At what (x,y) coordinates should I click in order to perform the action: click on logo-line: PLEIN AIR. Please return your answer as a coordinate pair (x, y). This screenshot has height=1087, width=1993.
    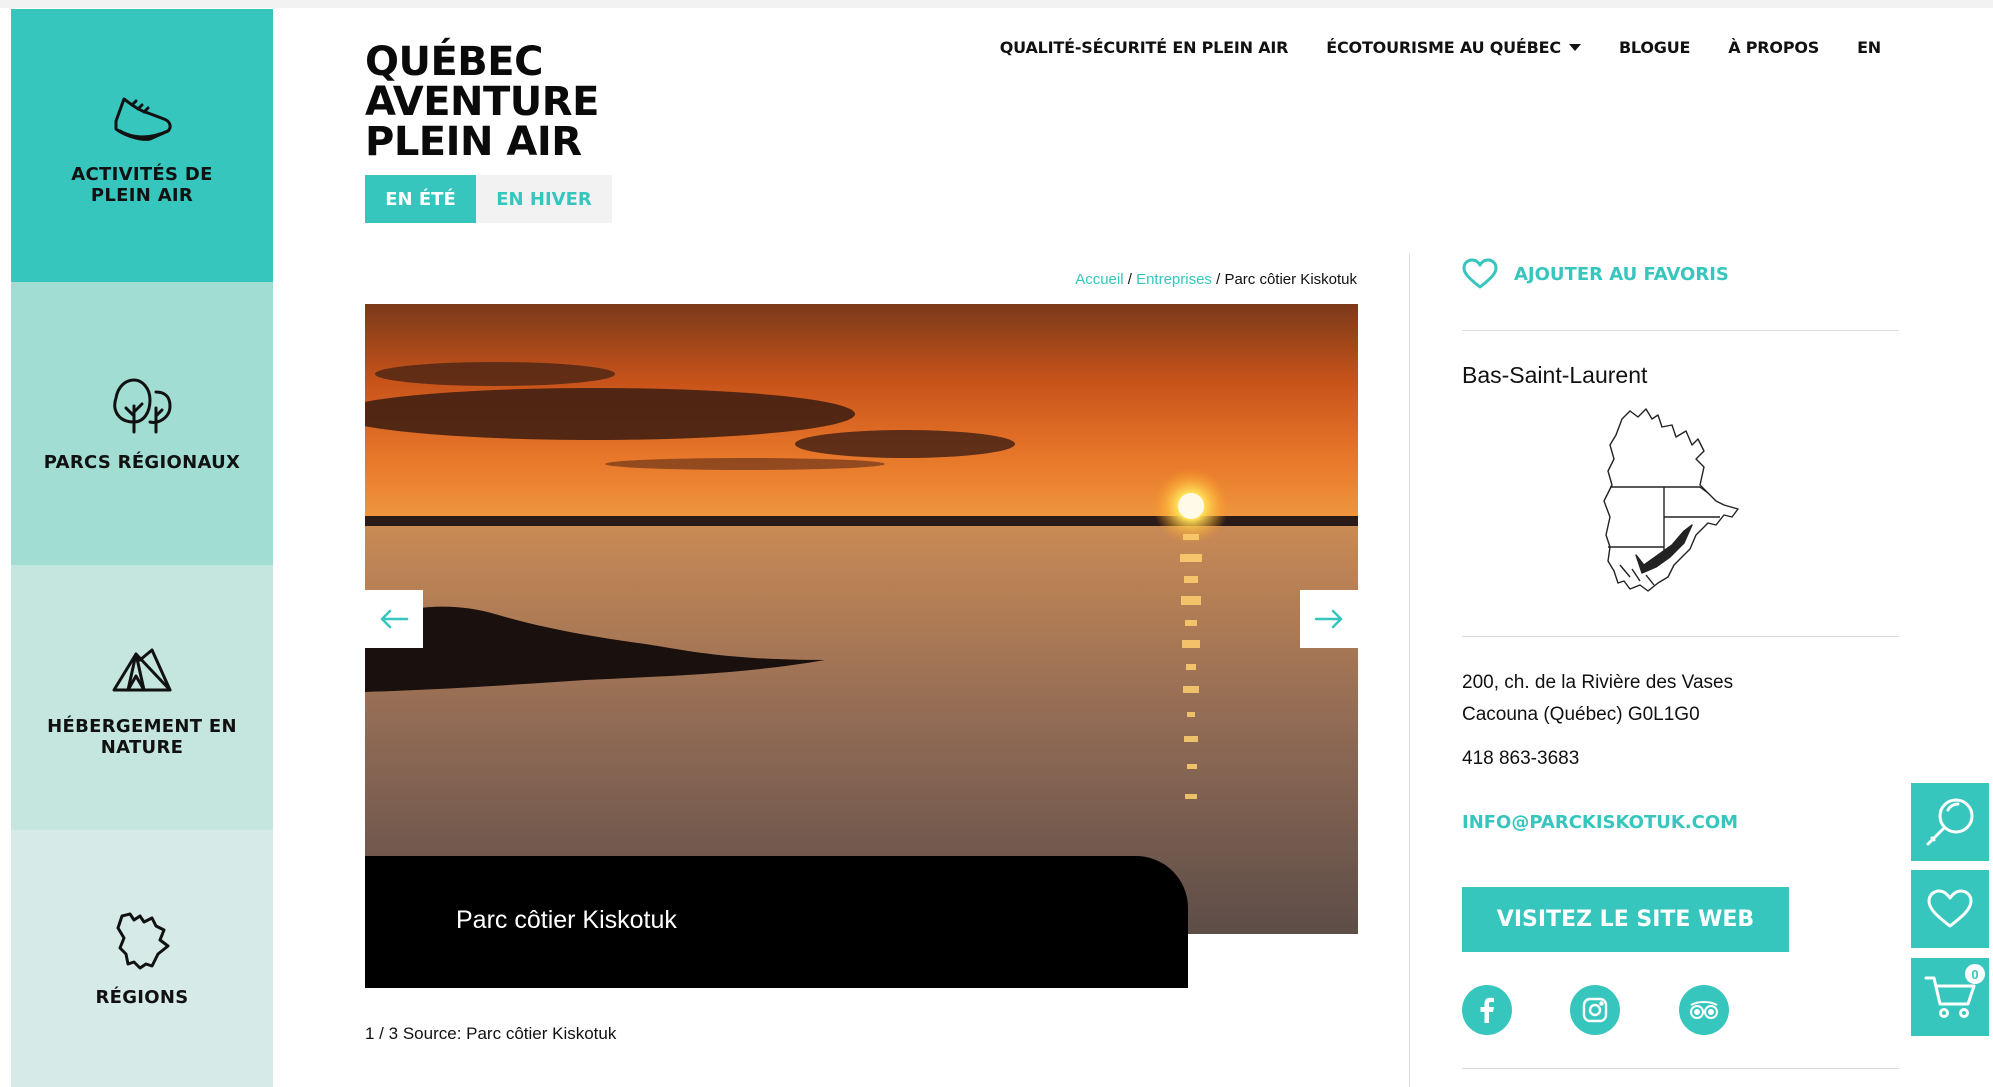
    Looking at the image, I should click on (473, 142).